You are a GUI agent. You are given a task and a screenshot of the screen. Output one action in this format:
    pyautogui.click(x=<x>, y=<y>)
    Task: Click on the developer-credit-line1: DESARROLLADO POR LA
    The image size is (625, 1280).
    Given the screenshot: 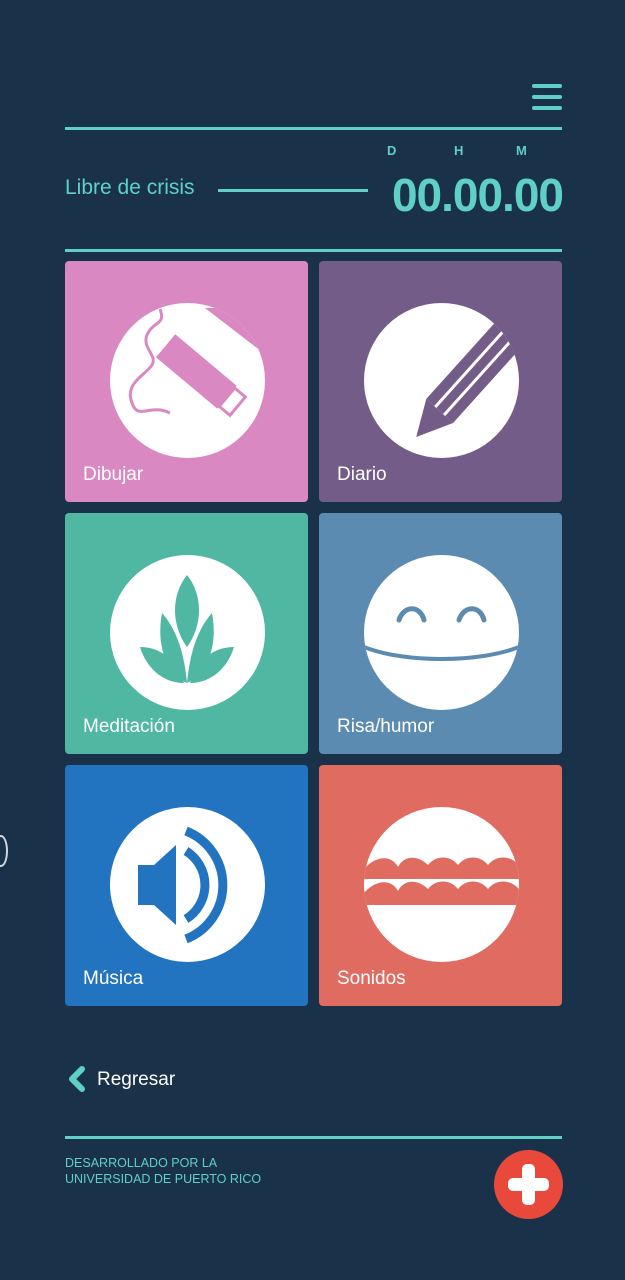 What is the action you would take?
    pyautogui.click(x=141, y=1163)
    